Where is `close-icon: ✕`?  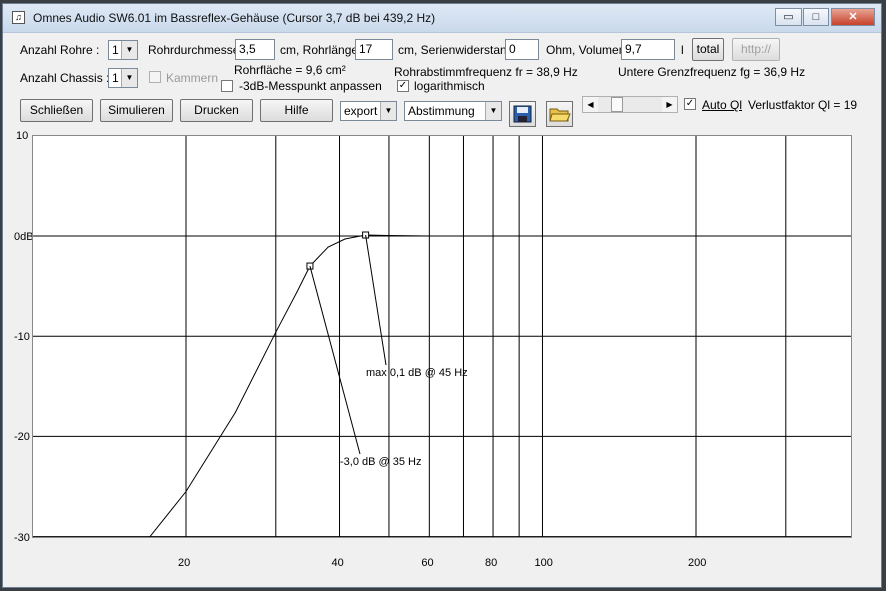
close-icon: ✕ is located at coordinates (853, 17).